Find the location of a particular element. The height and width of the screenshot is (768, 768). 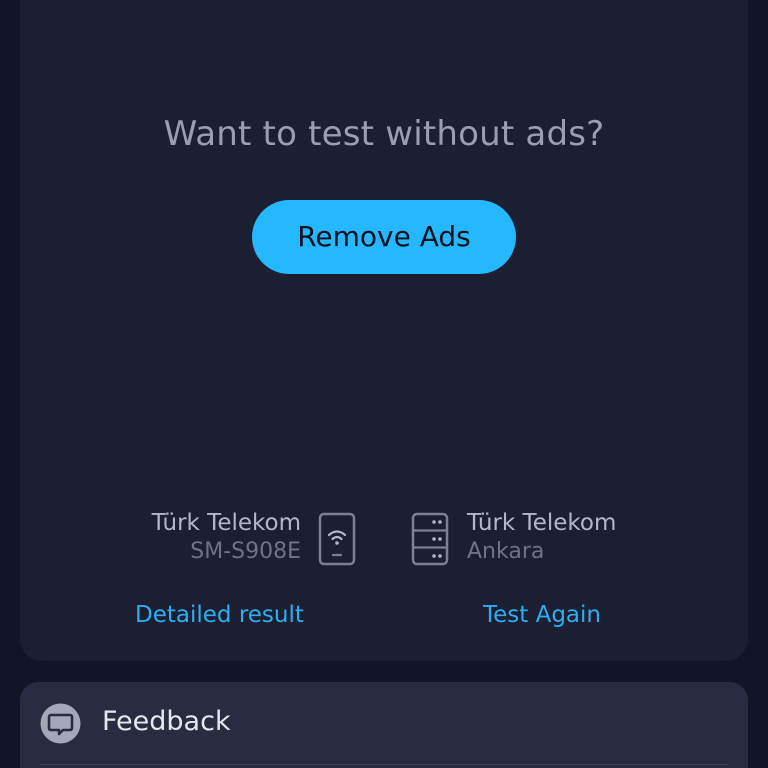

client-info: Türk Telekom SM-S908E is located at coordinates (200, 537).